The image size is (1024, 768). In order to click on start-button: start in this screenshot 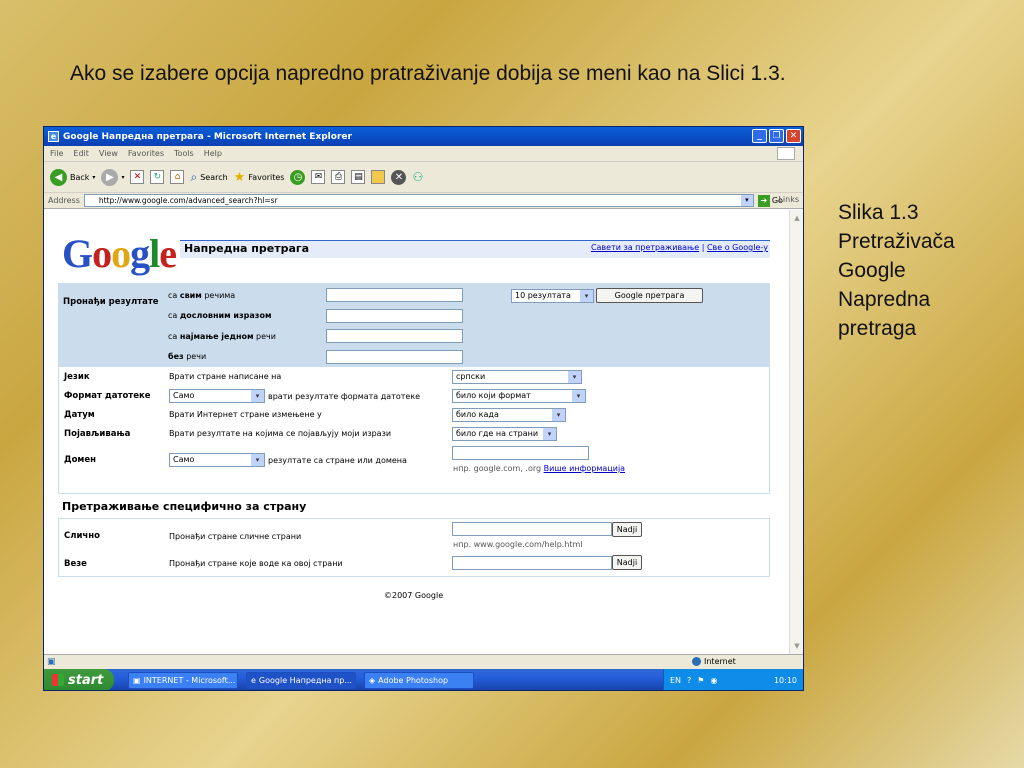, I will do `click(79, 679)`.